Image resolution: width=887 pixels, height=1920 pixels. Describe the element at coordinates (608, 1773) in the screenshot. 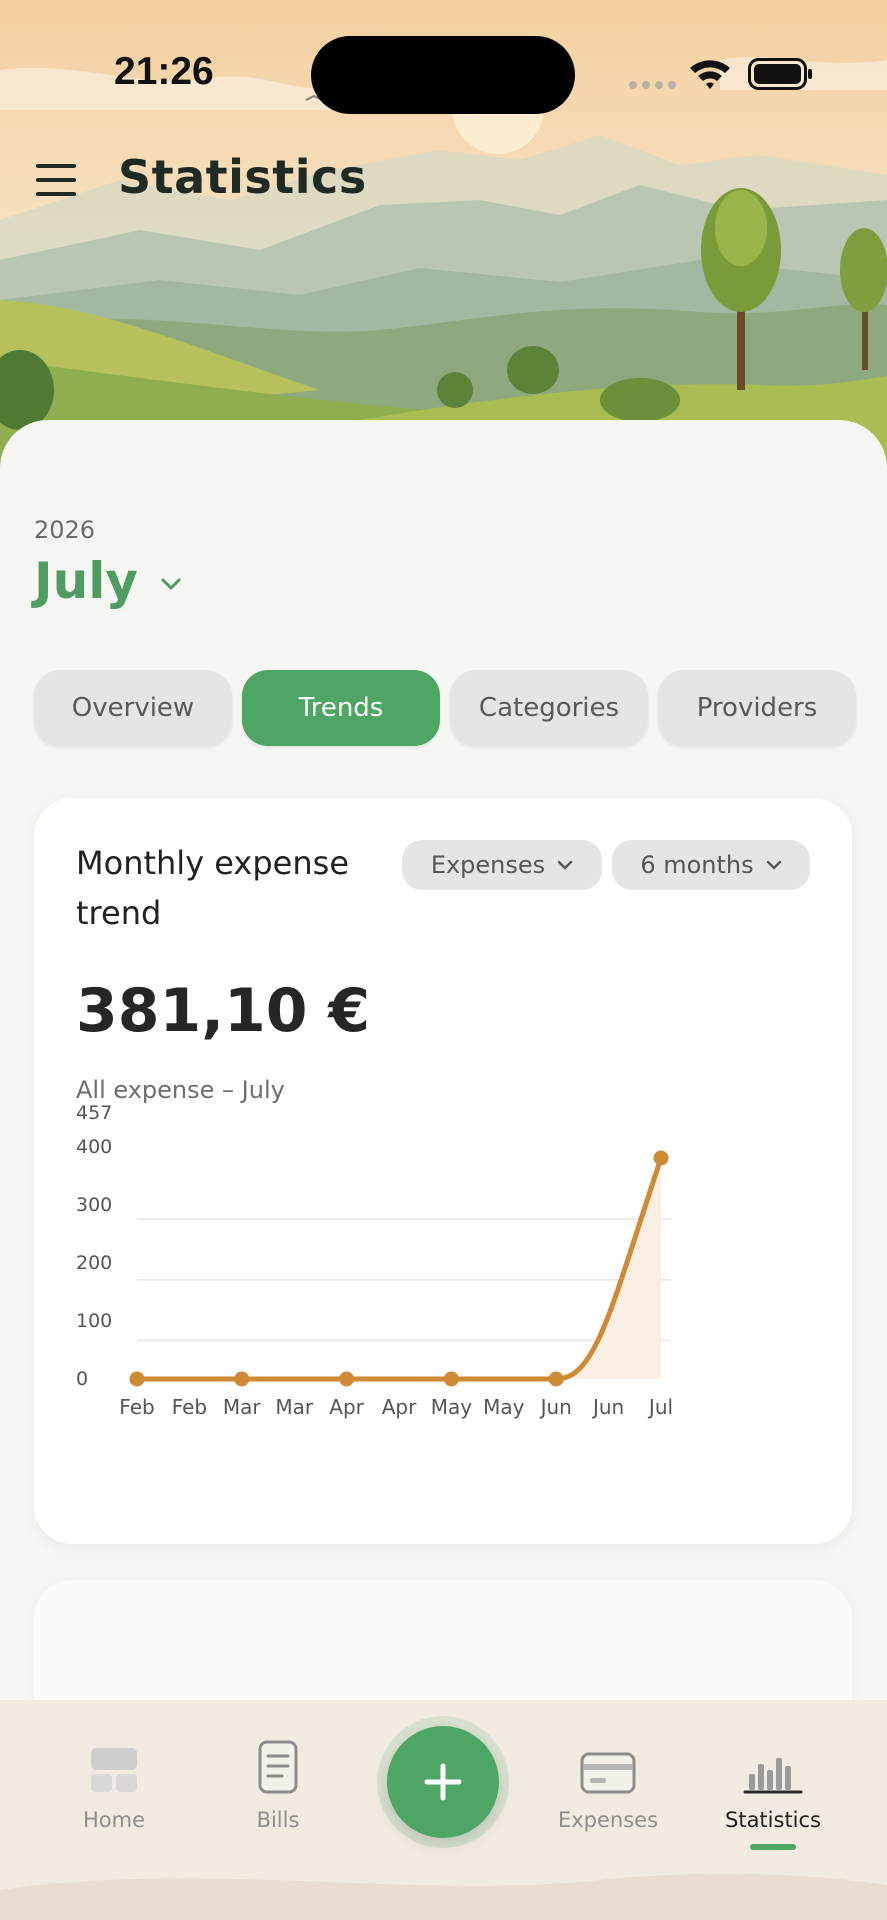

I see `credit-card-icon` at that location.